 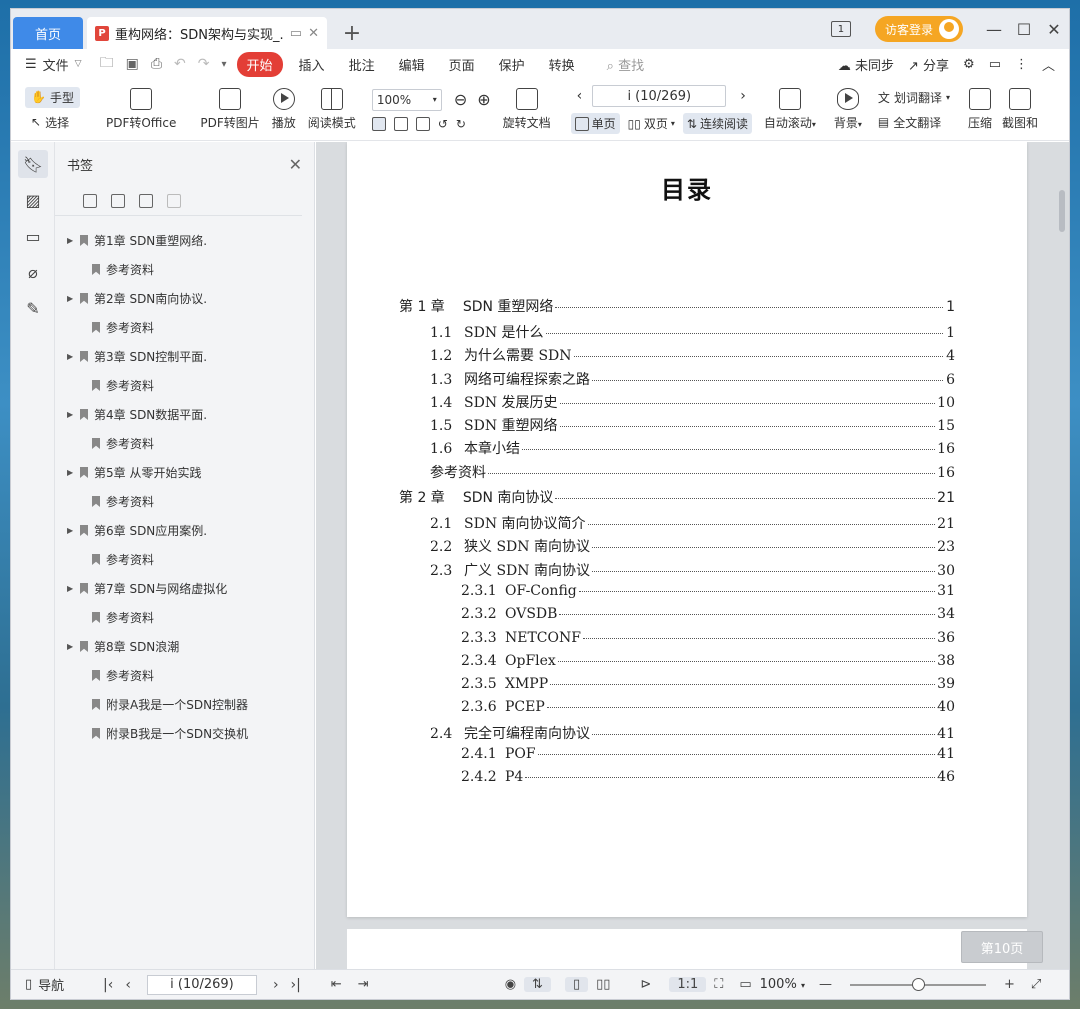 I want to click on word-translate-button: 文划词翻译 ▾, so click(x=914, y=97).